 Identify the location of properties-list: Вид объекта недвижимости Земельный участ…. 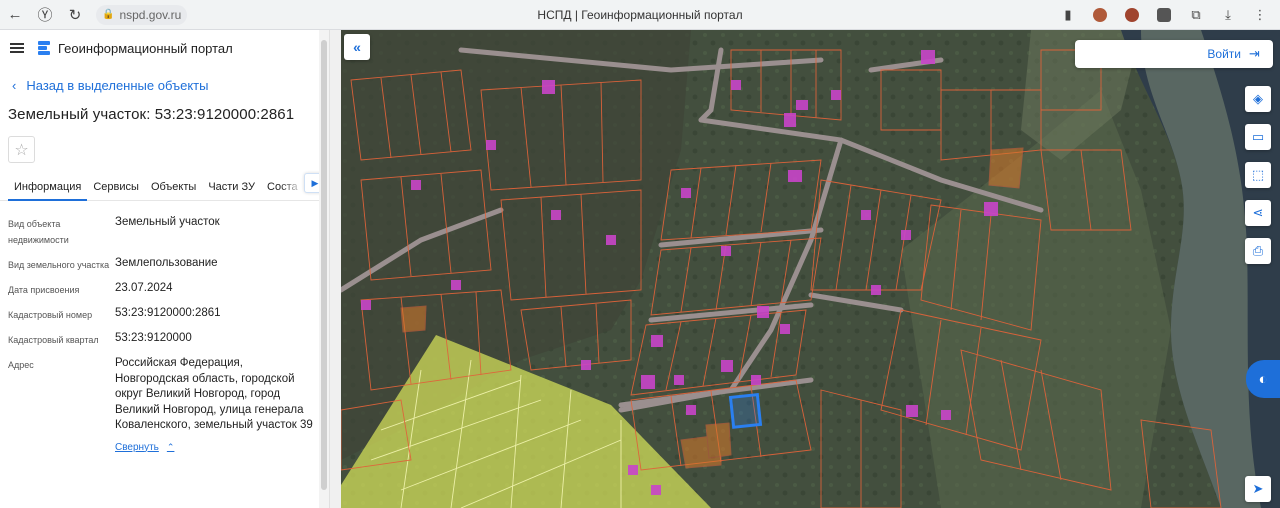
(164, 334).